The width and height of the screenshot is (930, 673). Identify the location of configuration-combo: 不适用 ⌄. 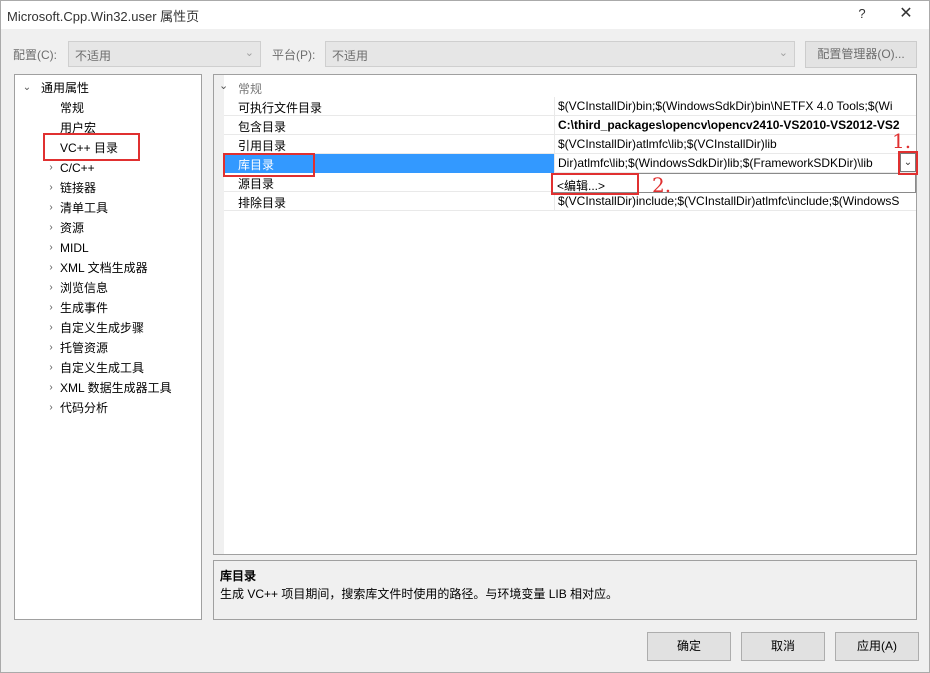
(164, 54).